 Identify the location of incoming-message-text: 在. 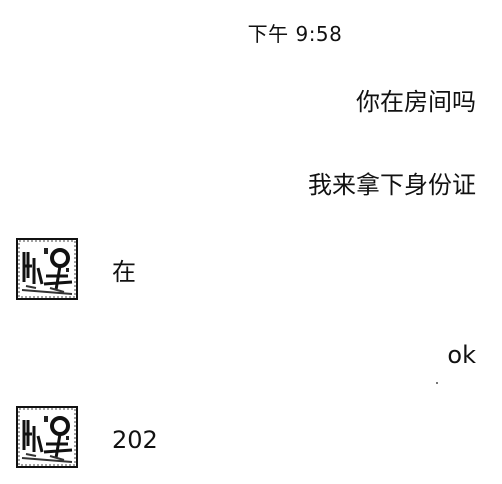
(124, 272).